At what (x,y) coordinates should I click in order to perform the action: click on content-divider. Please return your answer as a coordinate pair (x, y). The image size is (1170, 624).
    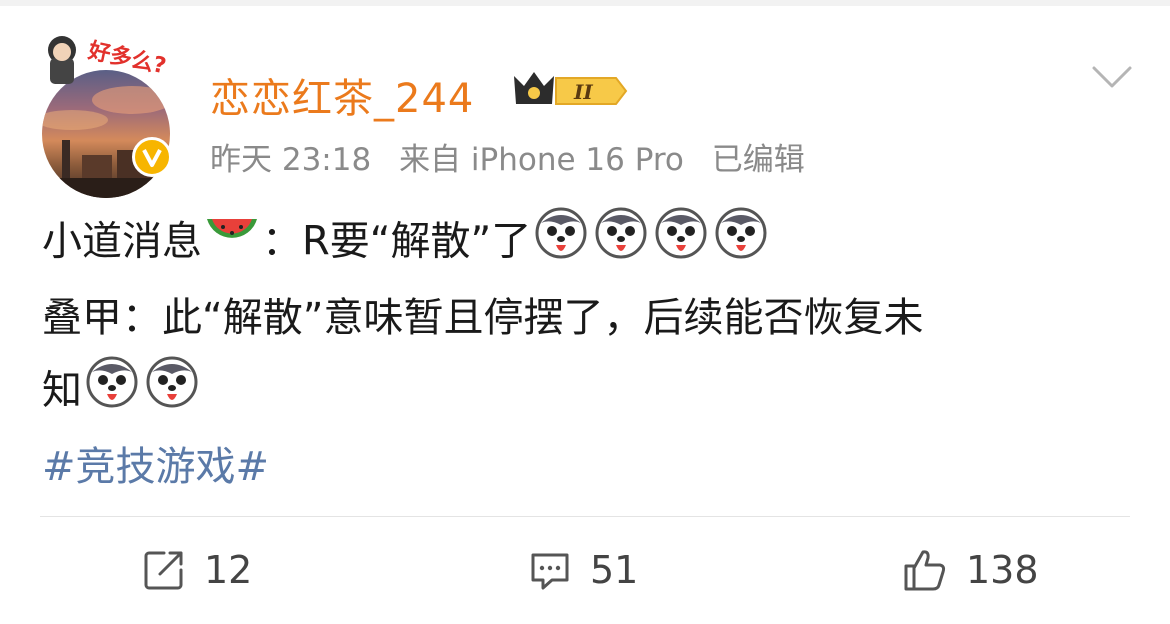
    Looking at the image, I should click on (585, 516).